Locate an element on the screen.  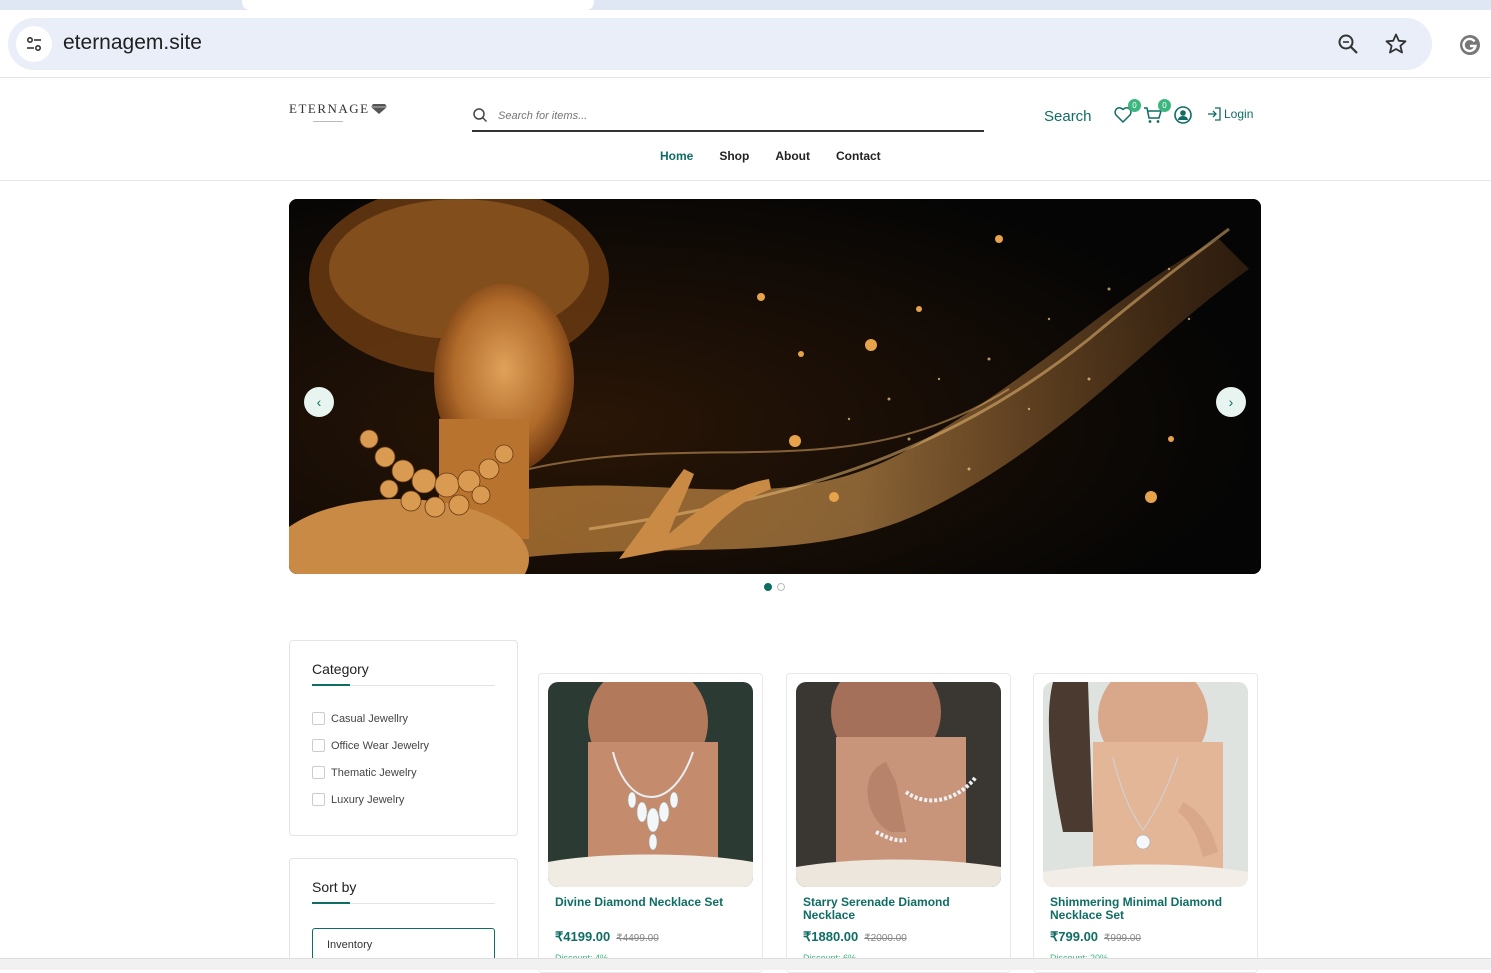
slider-prev-button: ‹ is located at coordinates (319, 402).